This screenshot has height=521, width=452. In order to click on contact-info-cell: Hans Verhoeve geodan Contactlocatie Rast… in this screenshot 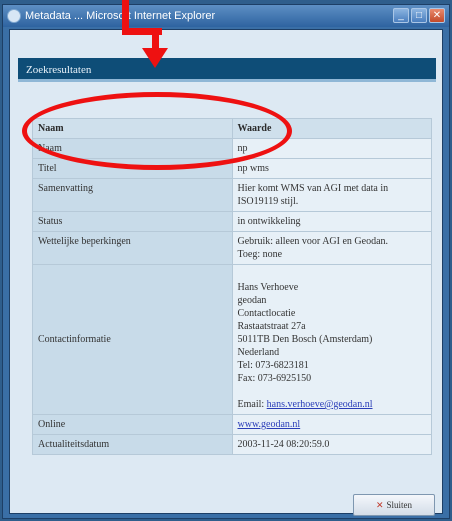, I will do `click(331, 339)`.